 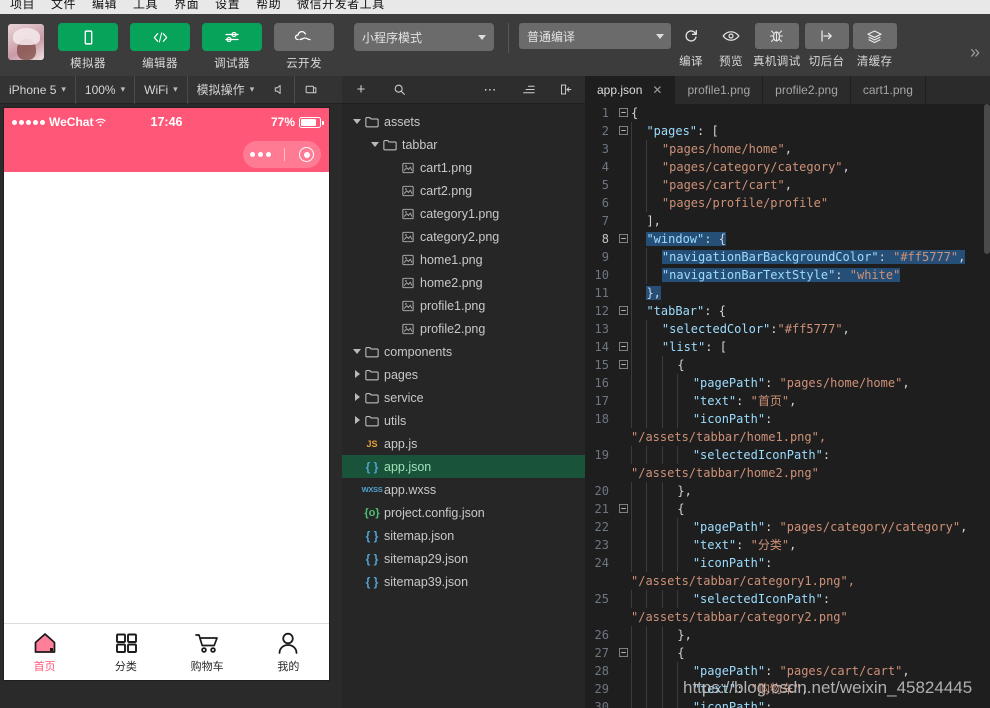 What do you see at coordinates (463, 397) in the screenshot?
I see `file-tree-item-12: service` at bounding box center [463, 397].